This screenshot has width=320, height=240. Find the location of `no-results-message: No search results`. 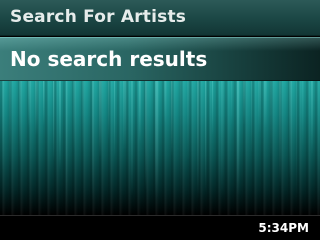

no-results-message: No search results is located at coordinates (109, 59).